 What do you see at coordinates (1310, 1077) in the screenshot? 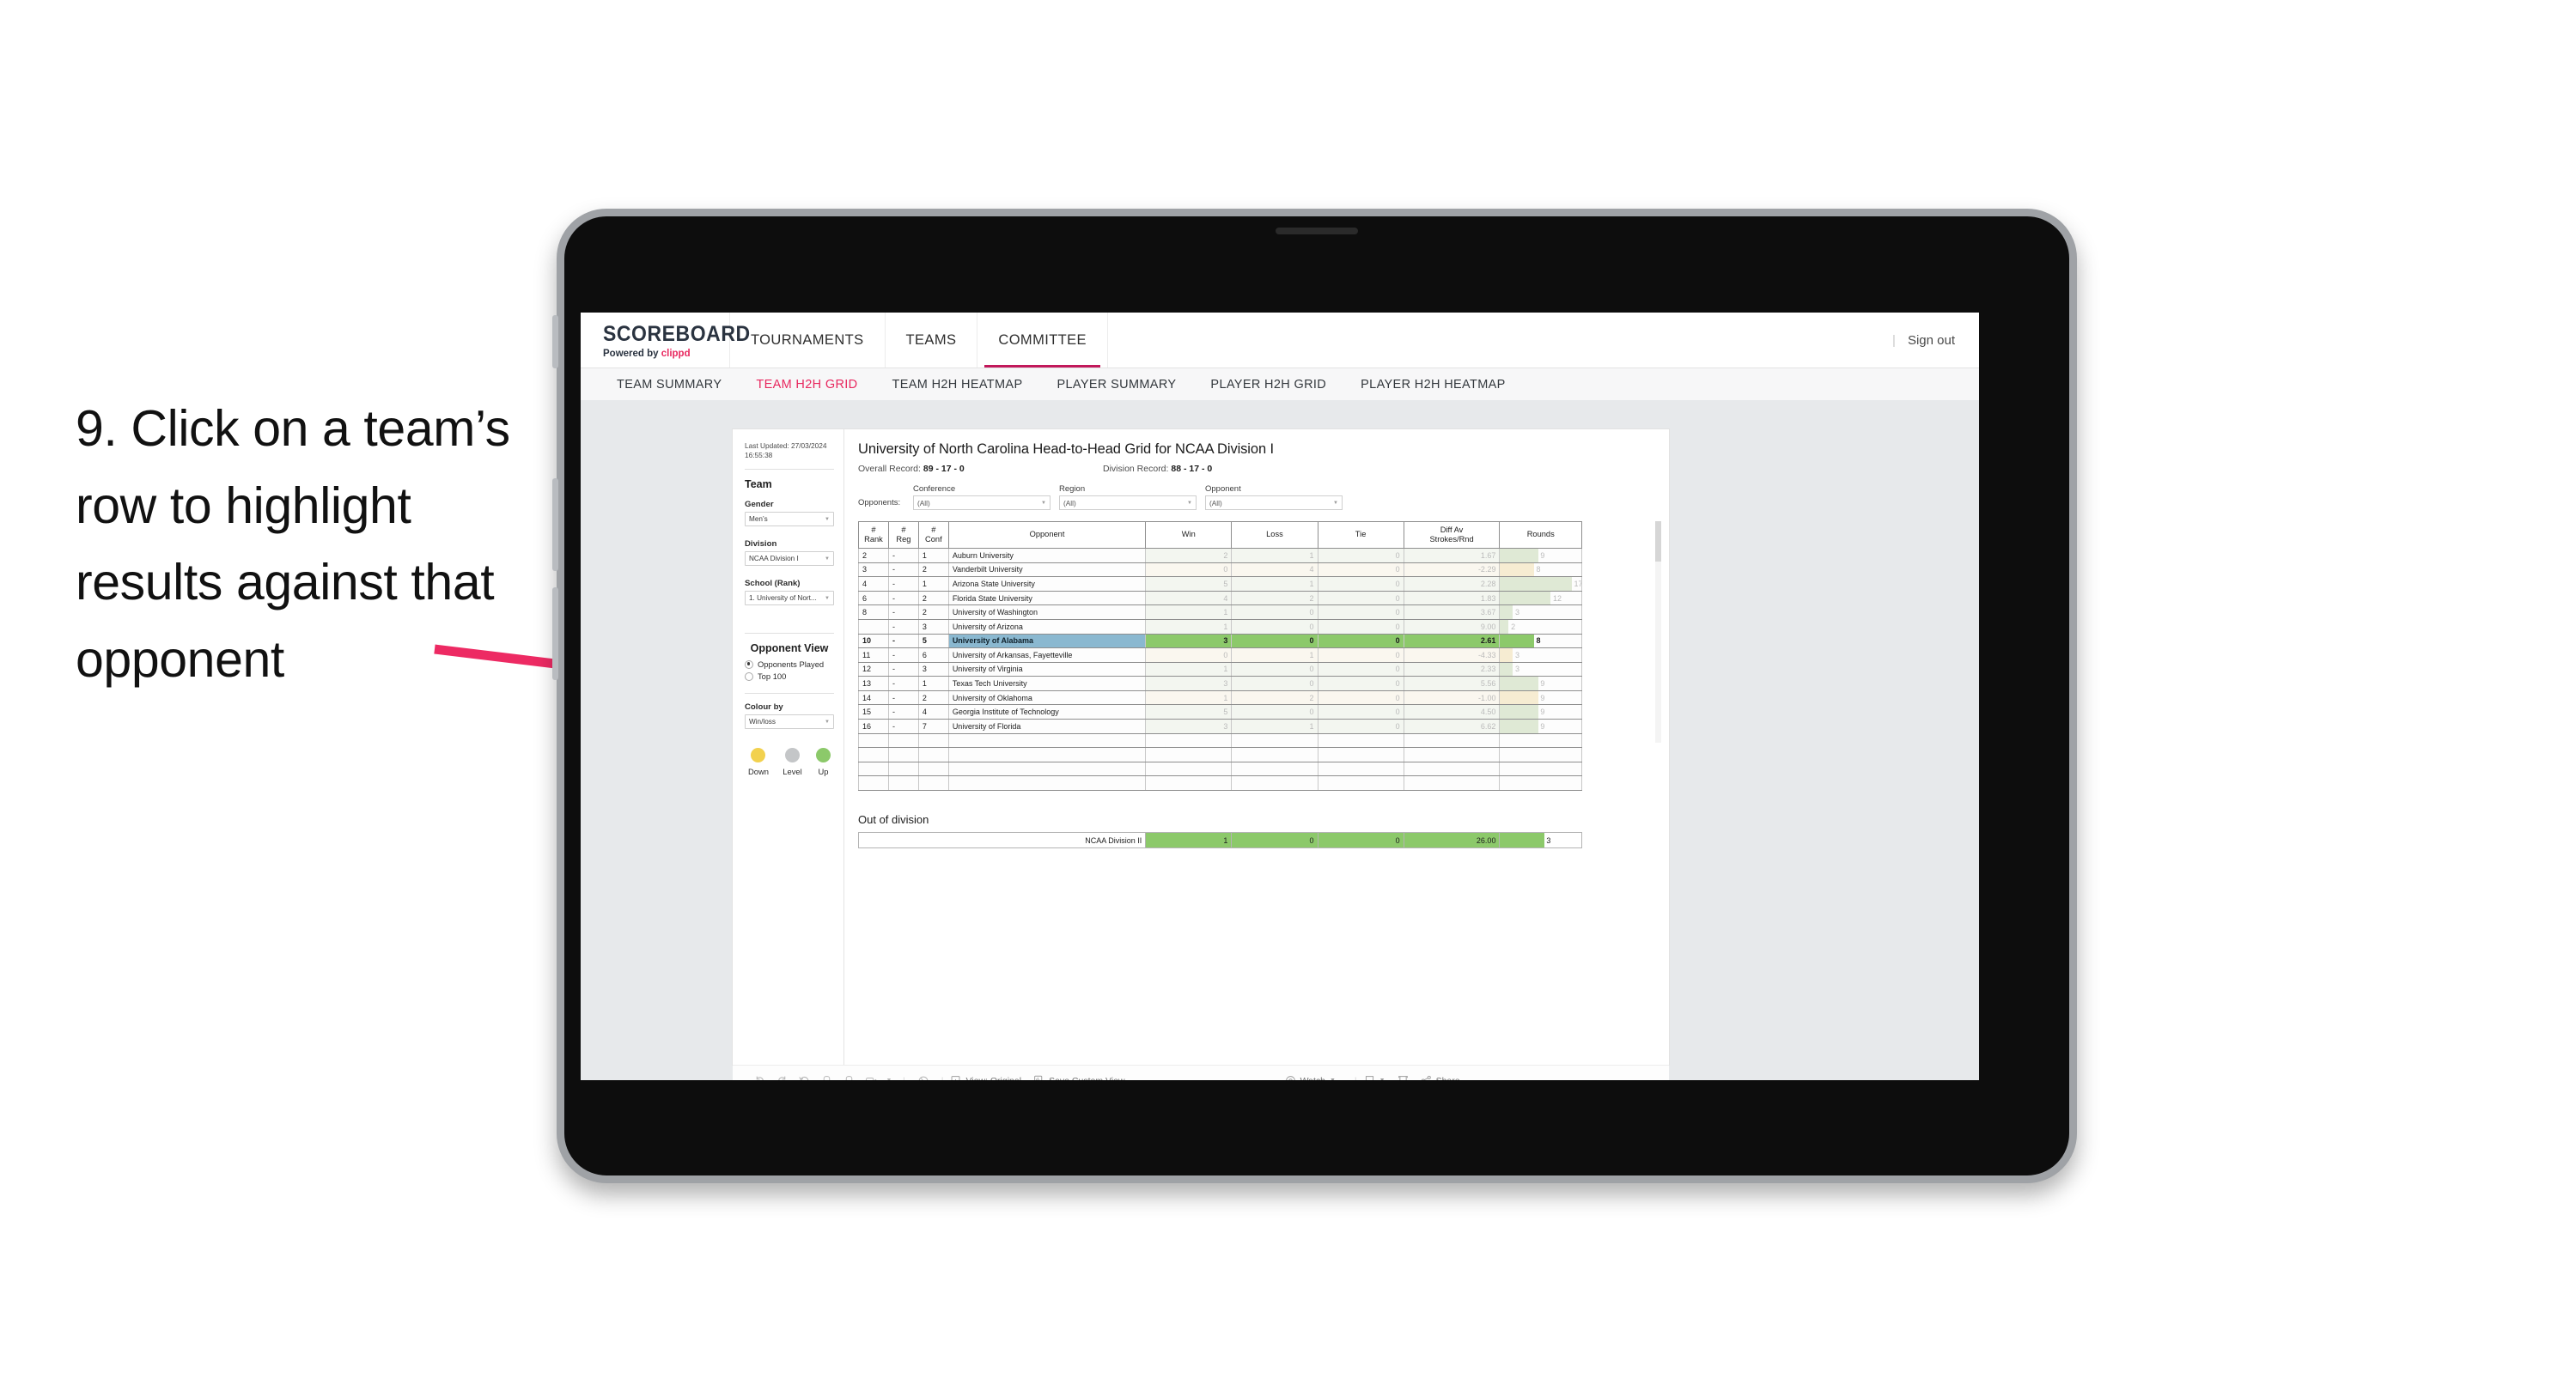
I see `watch-button: Watch ▼` at bounding box center [1310, 1077].